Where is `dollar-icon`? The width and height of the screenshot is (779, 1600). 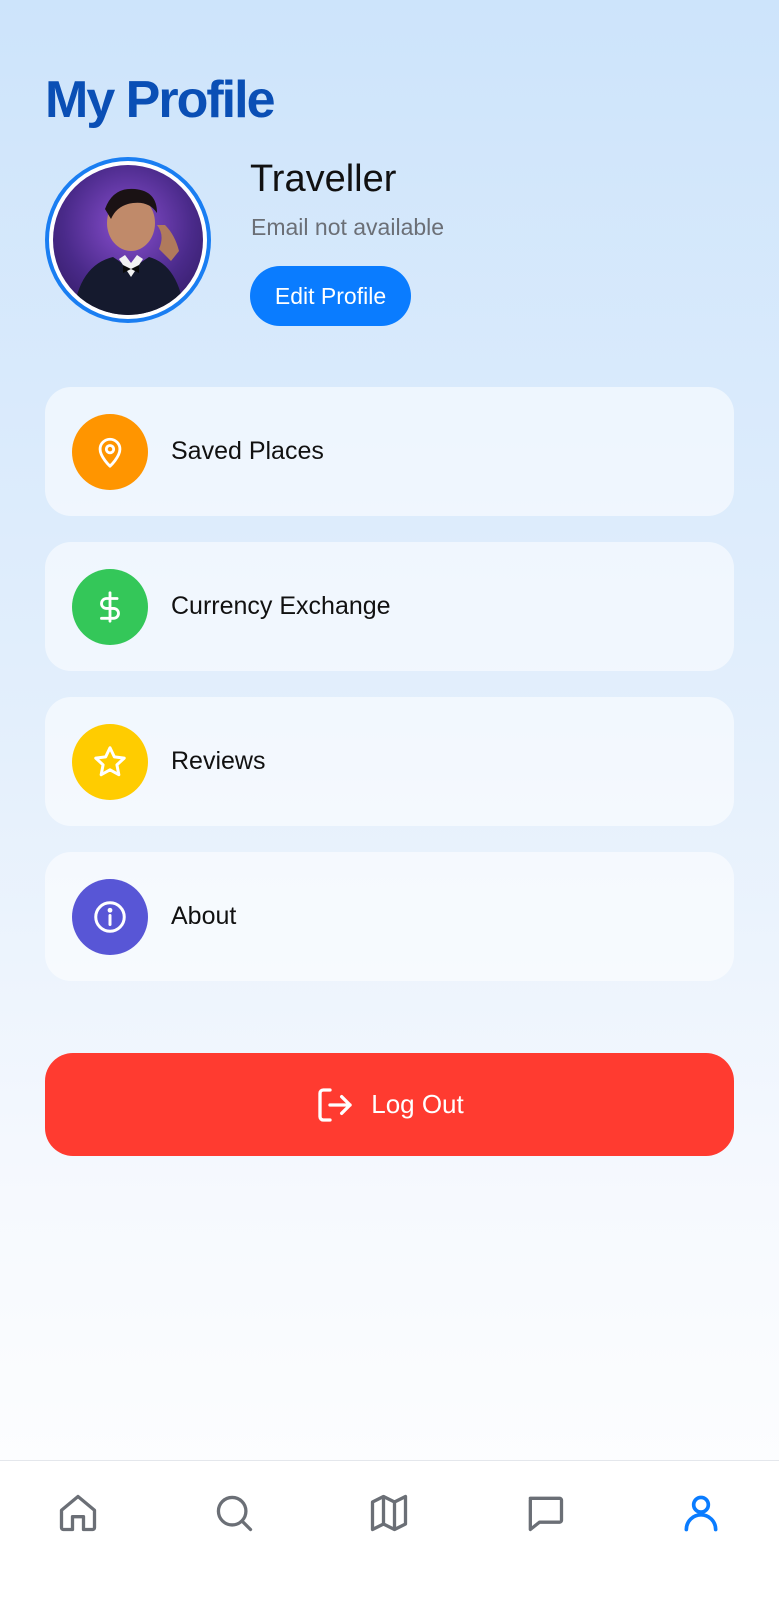 dollar-icon is located at coordinates (110, 606).